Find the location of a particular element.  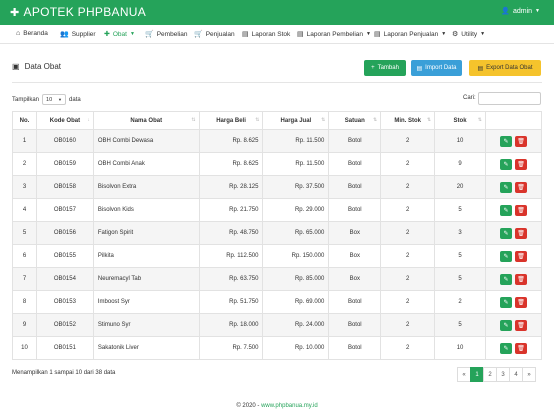

table-cell: 4 is located at coordinates (24, 210).